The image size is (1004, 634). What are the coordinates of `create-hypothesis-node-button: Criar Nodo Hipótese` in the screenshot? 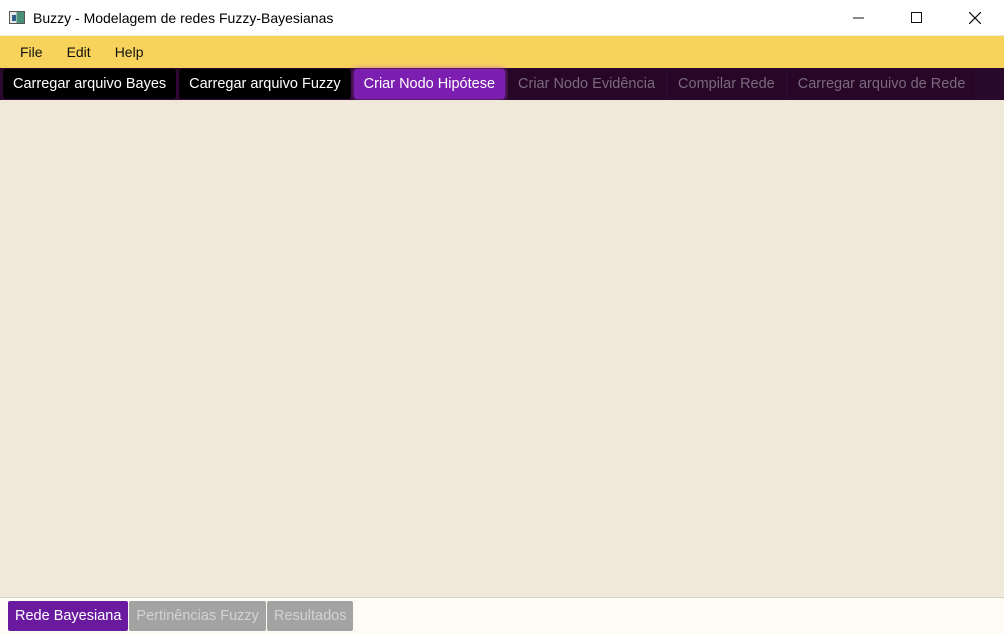 It's located at (429, 84).